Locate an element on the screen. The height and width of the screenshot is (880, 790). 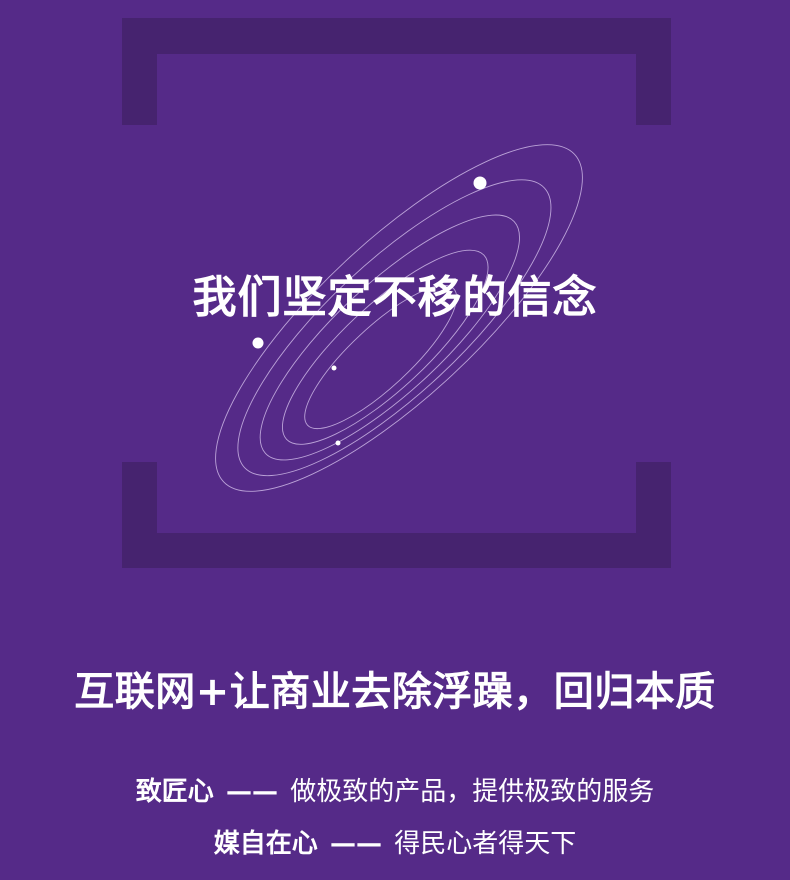
motto-key: 媒自在心 is located at coordinates (265, 844).